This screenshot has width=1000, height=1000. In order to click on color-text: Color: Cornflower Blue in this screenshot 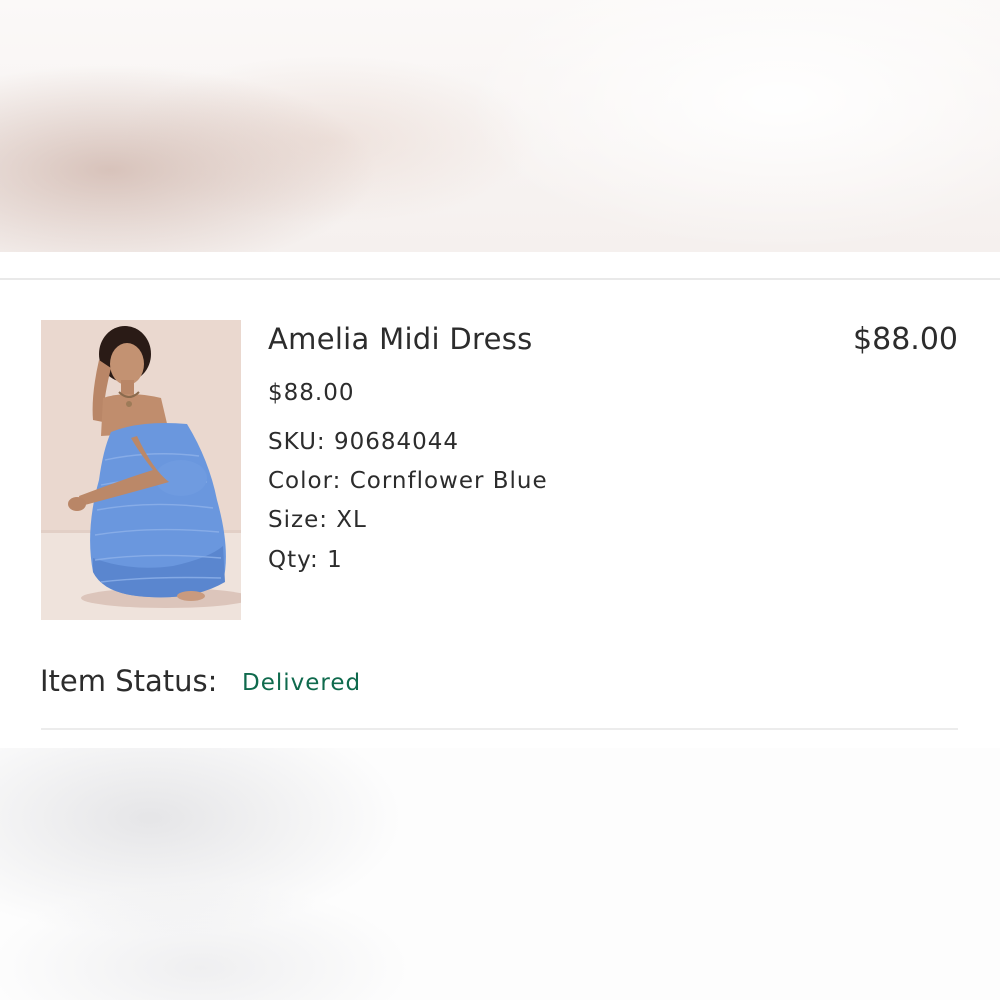, I will do `click(408, 481)`.